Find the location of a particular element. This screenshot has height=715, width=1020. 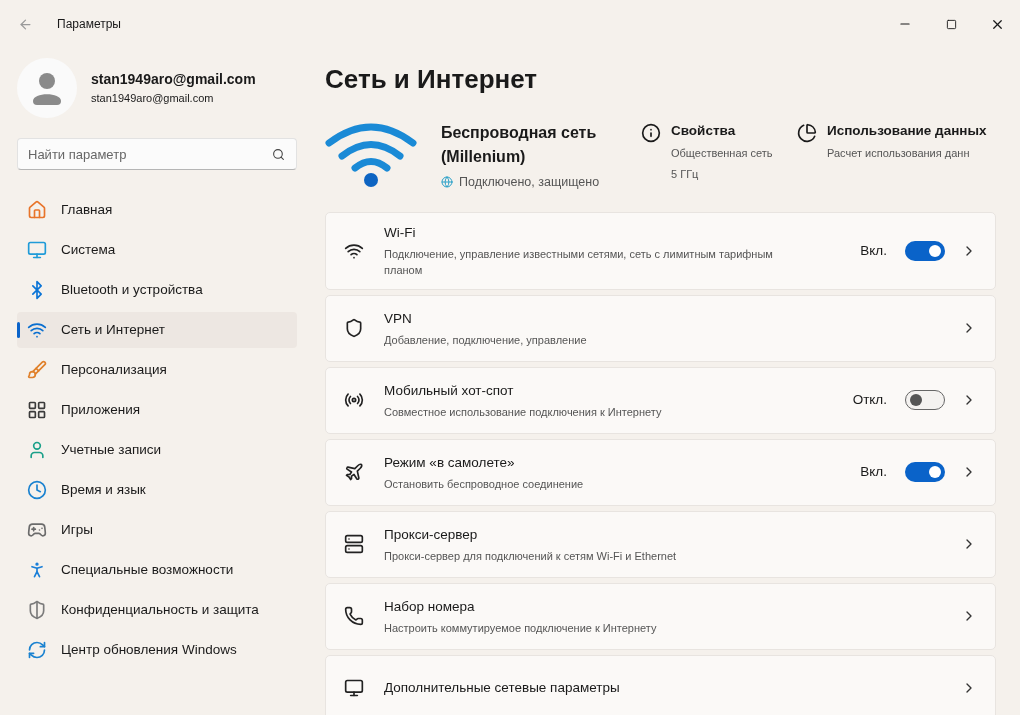

card-subtitle: Прокси-сервер для подключений к сетям Wi-Fi и Ethernet is located at coordinates (531, 556).